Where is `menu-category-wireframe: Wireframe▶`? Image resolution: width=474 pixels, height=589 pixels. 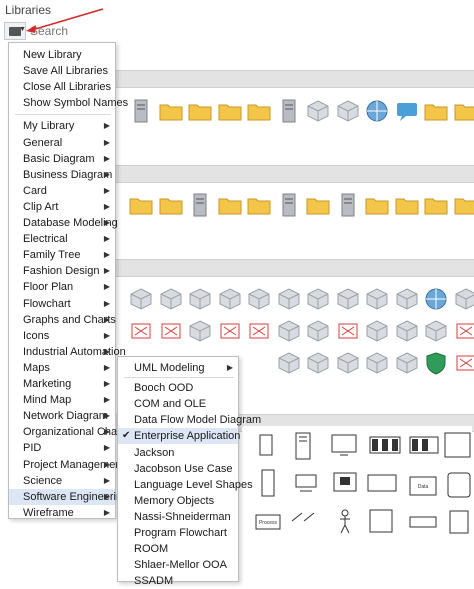 menu-category-wireframe: Wireframe▶ is located at coordinates (62, 513).